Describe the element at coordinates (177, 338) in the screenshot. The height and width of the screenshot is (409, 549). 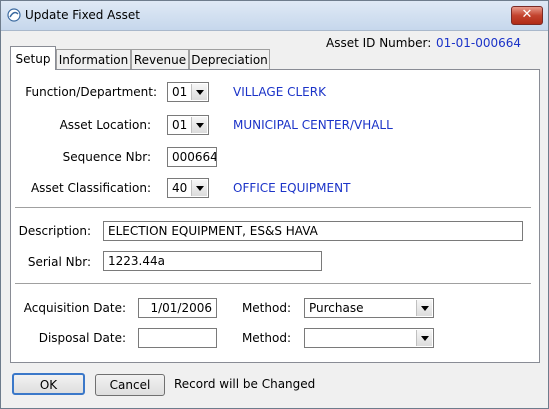
I see `disposal-date-field` at that location.